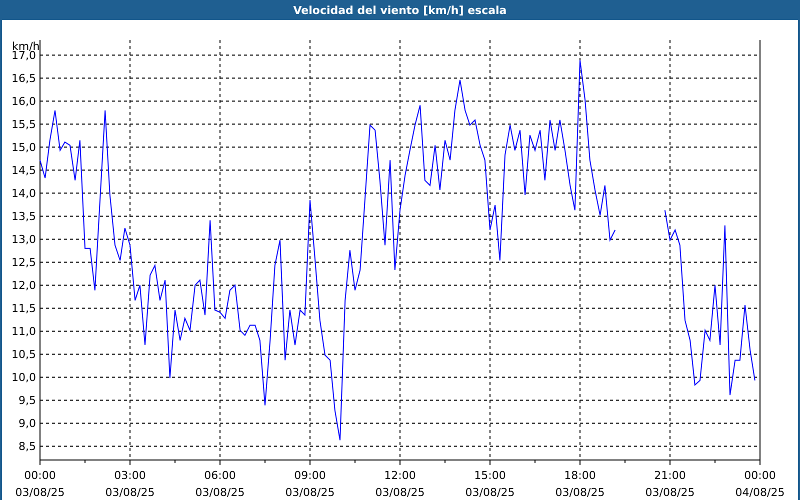 The width and height of the screenshot is (800, 500). Describe the element at coordinates (400, 10) in the screenshot. I see `chart-title: Velocidad del viento [km/h] escala` at that location.